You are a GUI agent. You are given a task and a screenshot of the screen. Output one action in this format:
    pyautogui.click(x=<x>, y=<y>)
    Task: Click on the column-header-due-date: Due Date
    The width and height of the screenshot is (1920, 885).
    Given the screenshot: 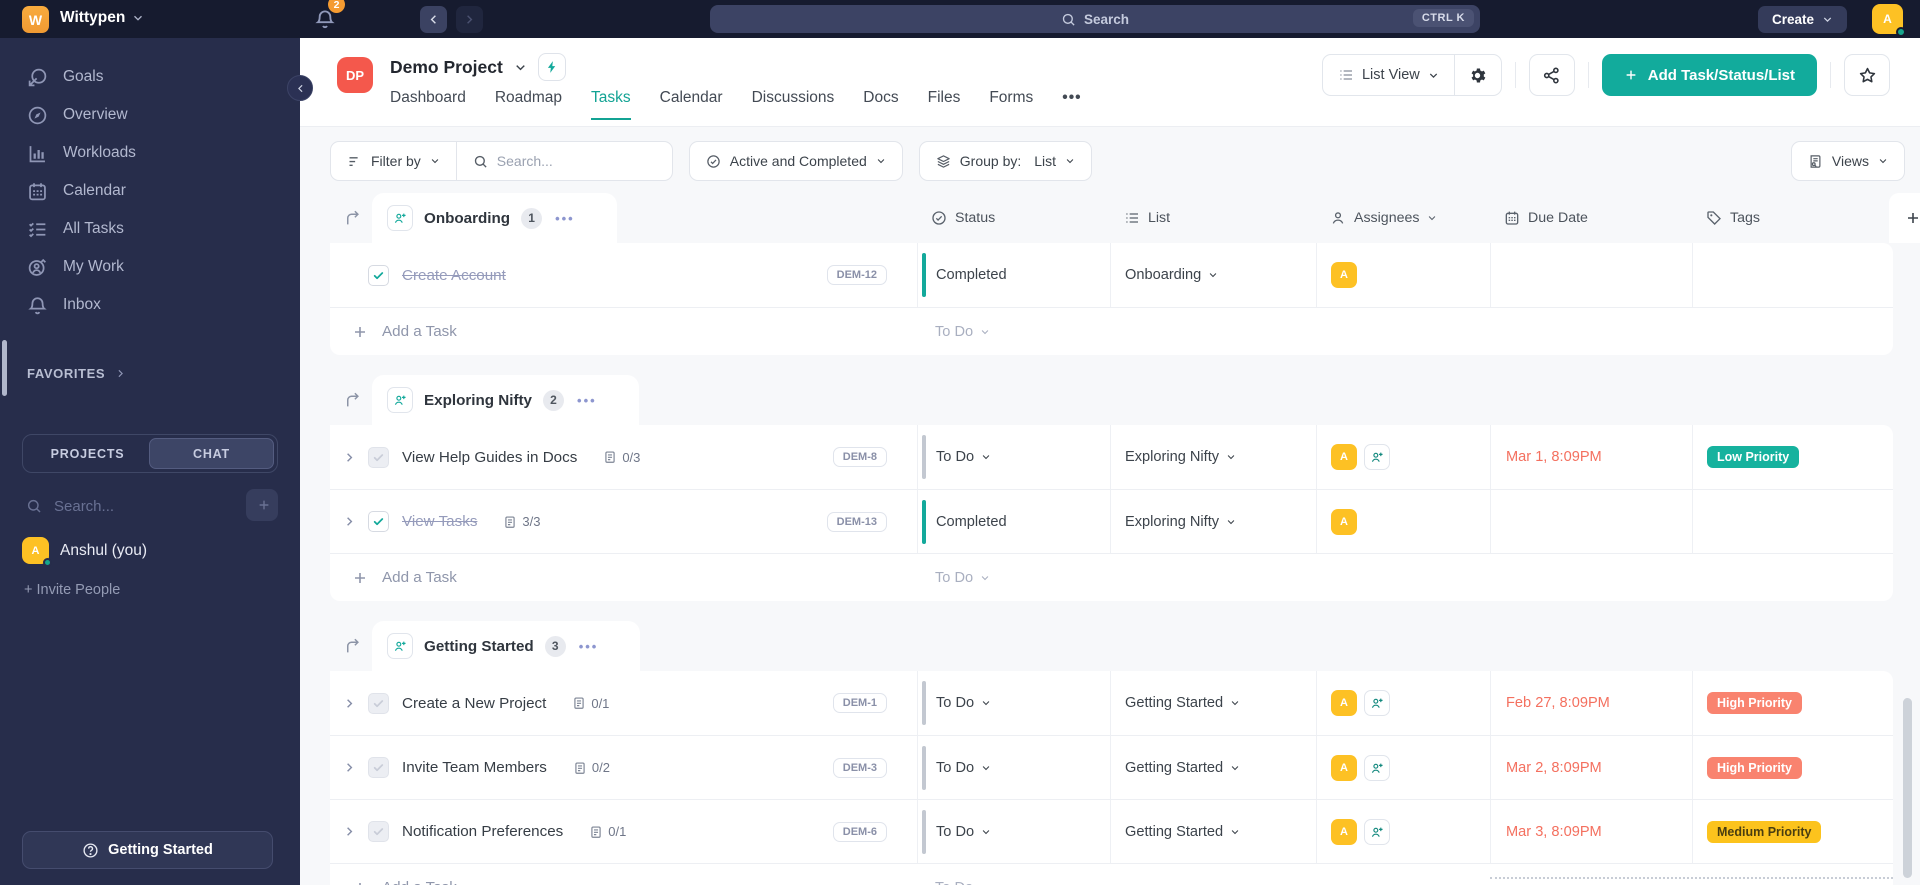 What is the action you would take?
    pyautogui.click(x=1591, y=218)
    